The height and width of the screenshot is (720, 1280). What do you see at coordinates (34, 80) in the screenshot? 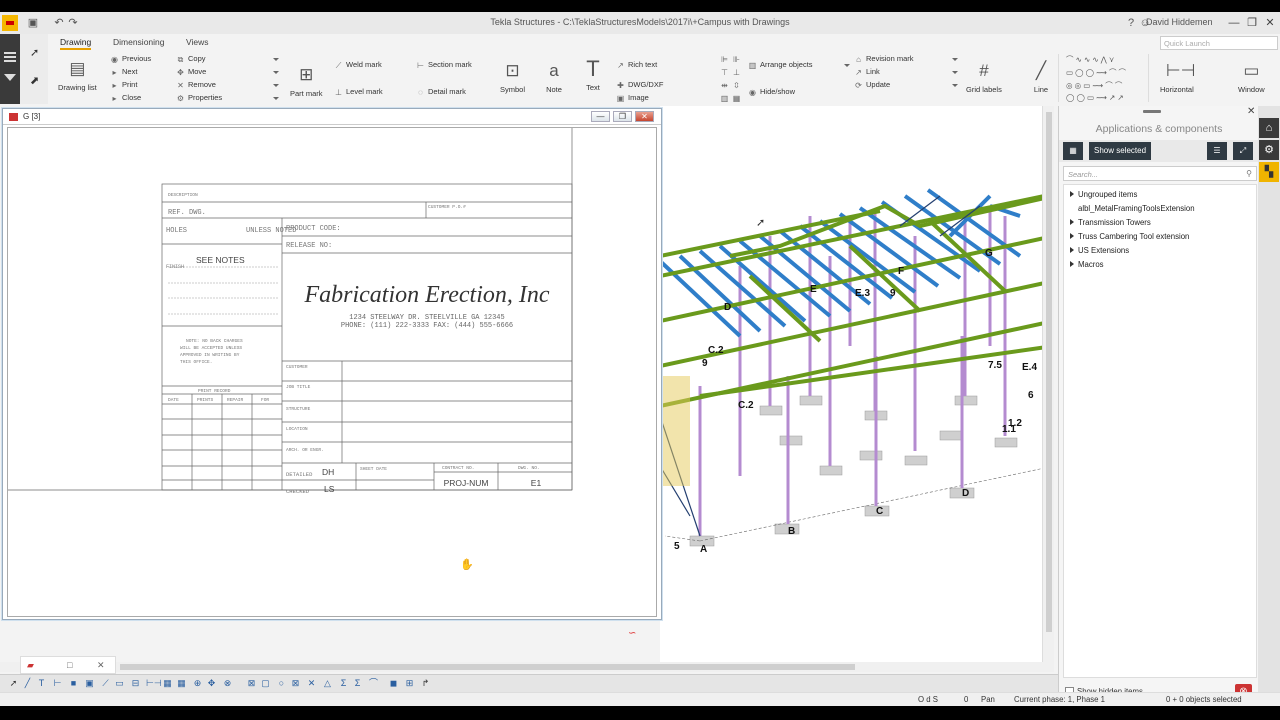
I see `smart-select-icon: ⬈` at bounding box center [34, 80].